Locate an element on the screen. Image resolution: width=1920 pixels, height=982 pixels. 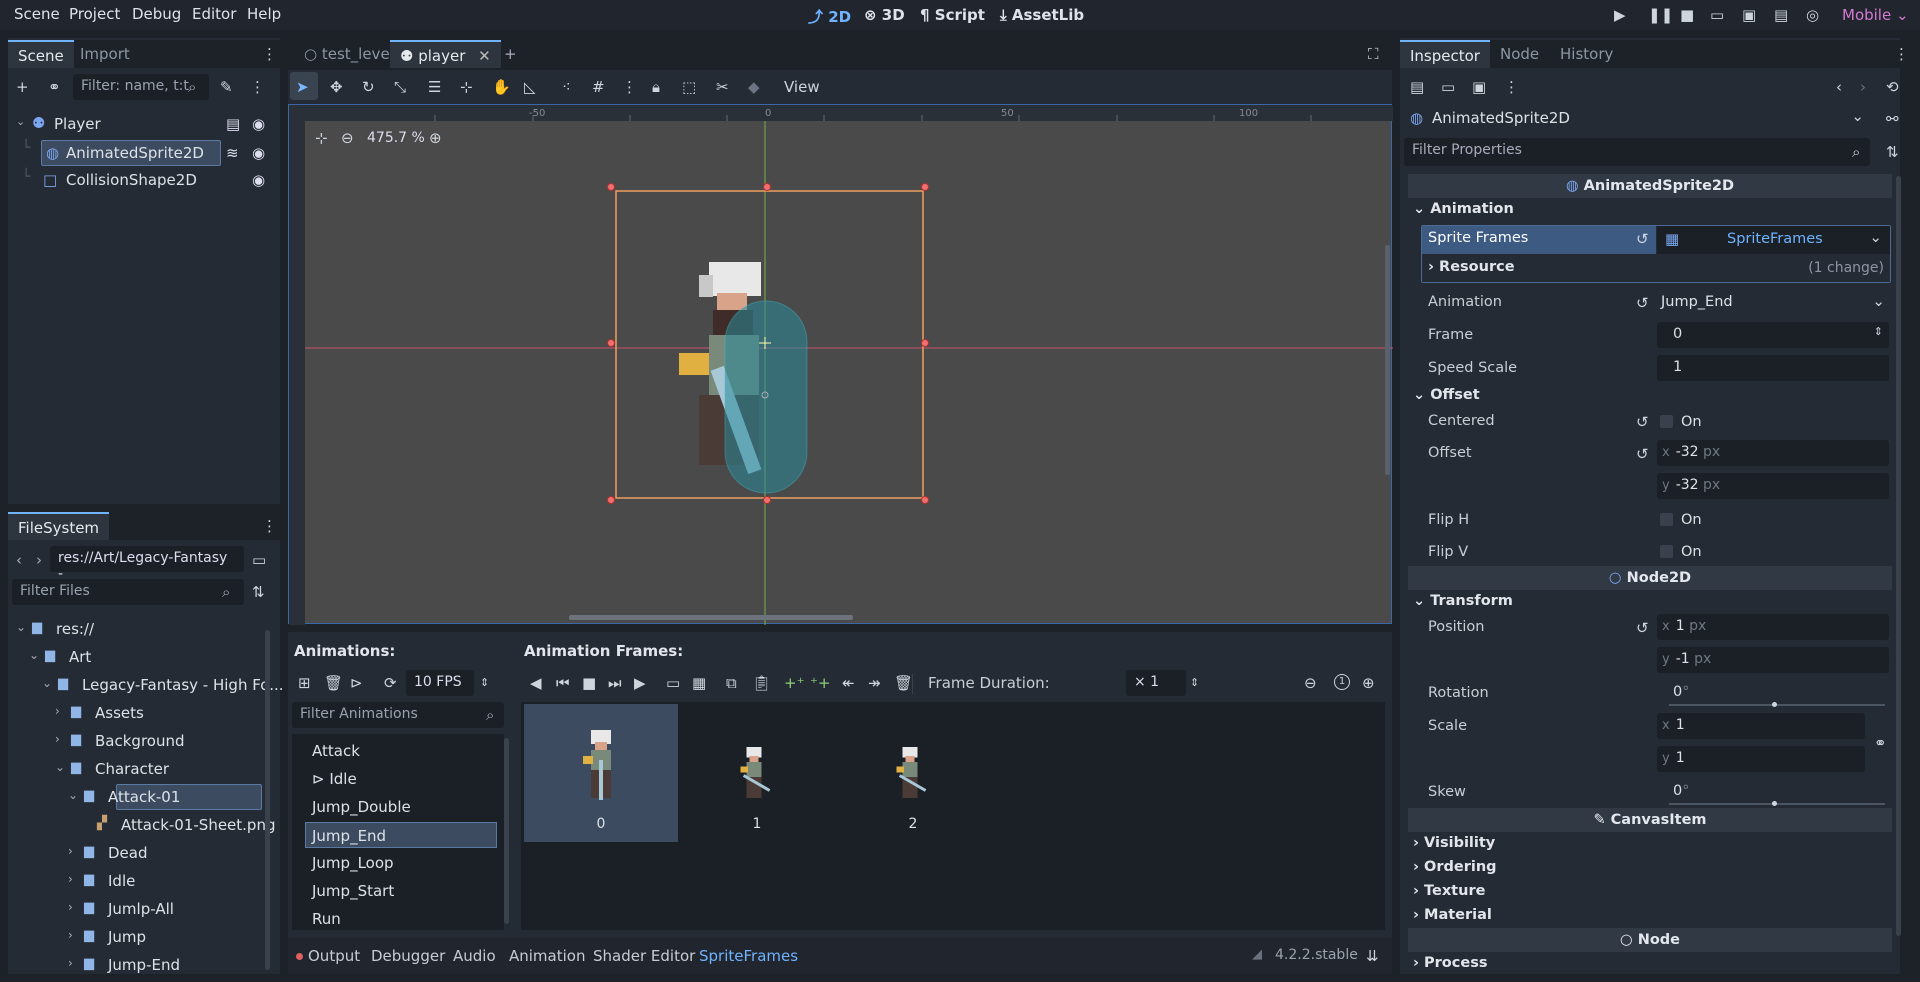
toggle-bottom-panel-icon: ⇊ is located at coordinates (1372, 956).